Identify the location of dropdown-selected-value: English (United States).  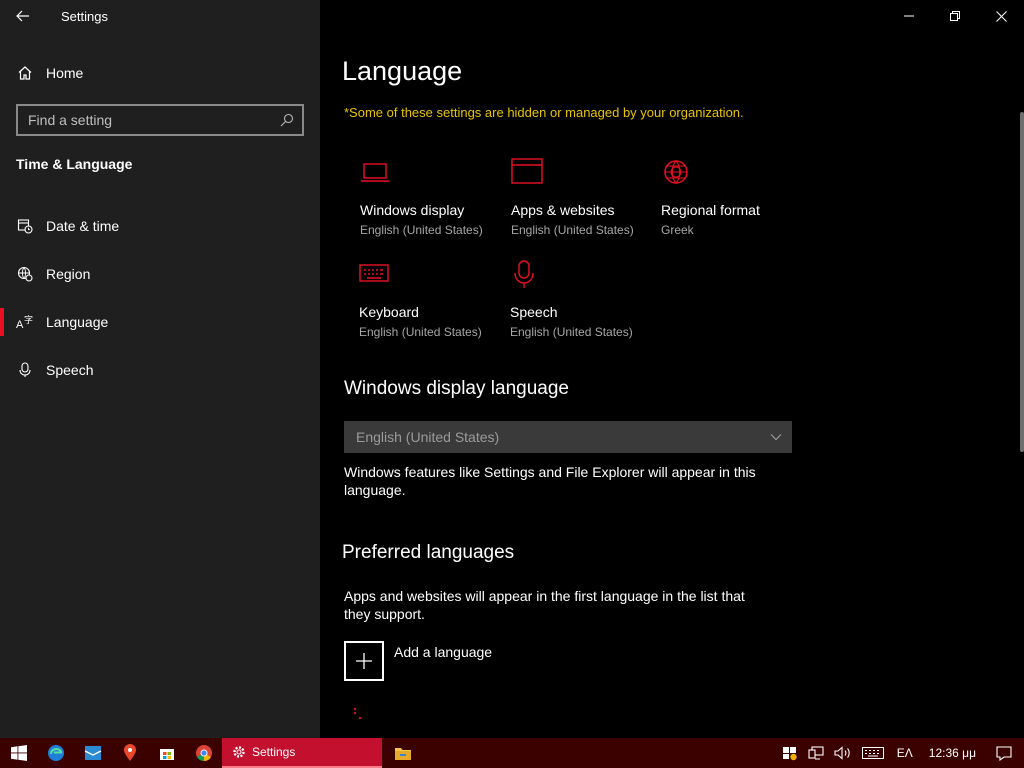
(428, 437).